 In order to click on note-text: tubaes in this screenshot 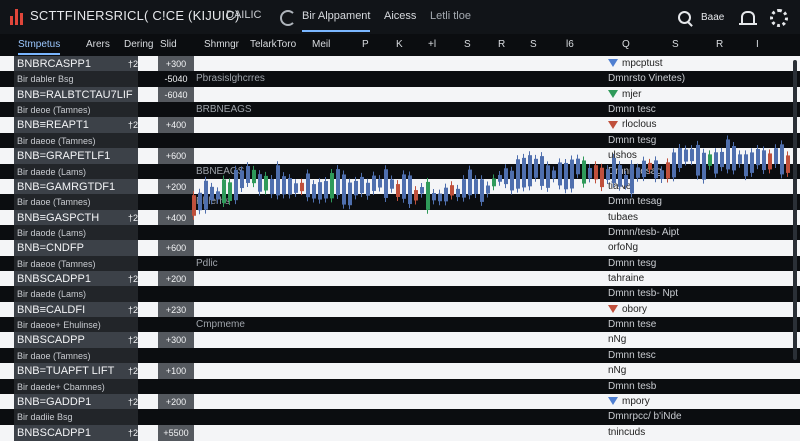, I will do `click(623, 217)`.